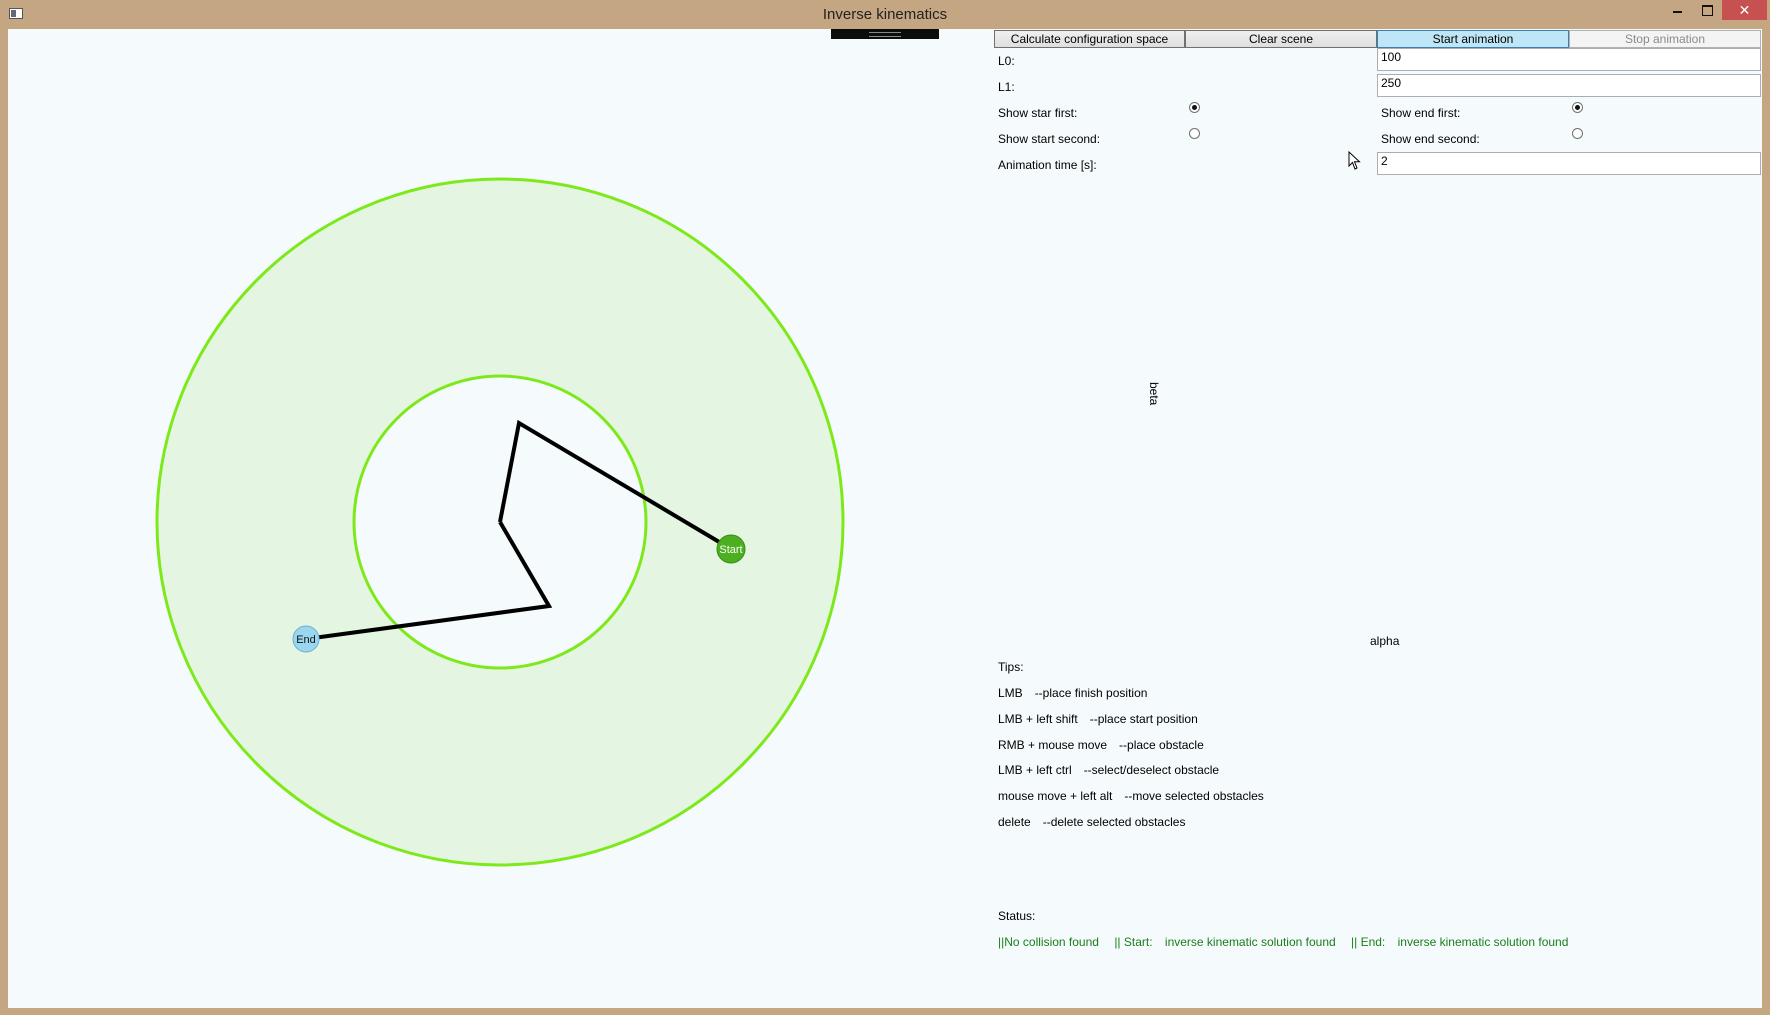 This screenshot has height=1015, width=1770. I want to click on l1-input: 250, so click(1569, 85).